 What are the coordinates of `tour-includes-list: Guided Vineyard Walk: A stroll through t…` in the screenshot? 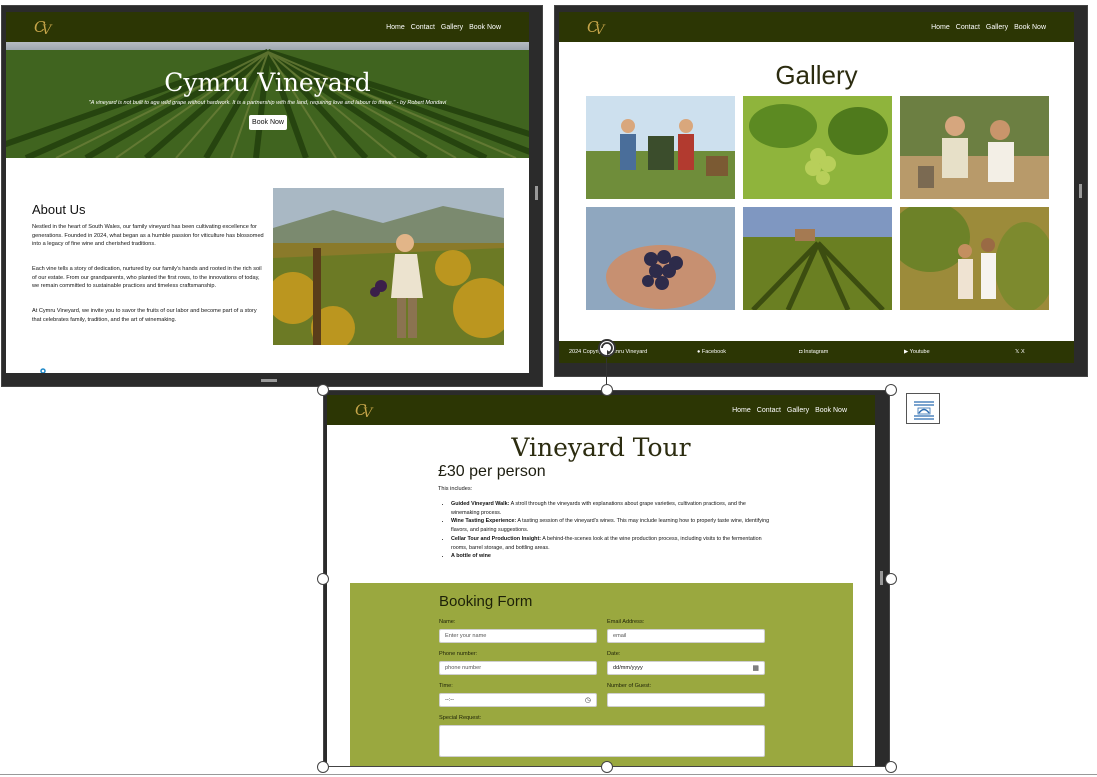 It's located at (611, 530).